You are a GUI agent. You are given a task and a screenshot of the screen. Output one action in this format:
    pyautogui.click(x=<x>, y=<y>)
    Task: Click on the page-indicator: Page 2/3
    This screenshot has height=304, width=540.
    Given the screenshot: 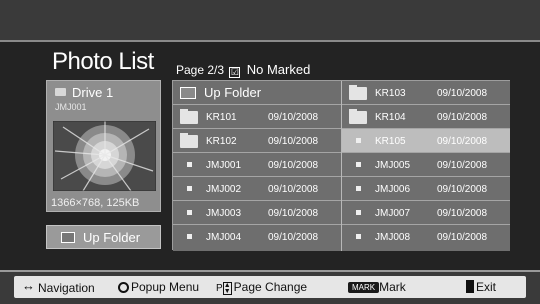 What is the action you would take?
    pyautogui.click(x=200, y=70)
    